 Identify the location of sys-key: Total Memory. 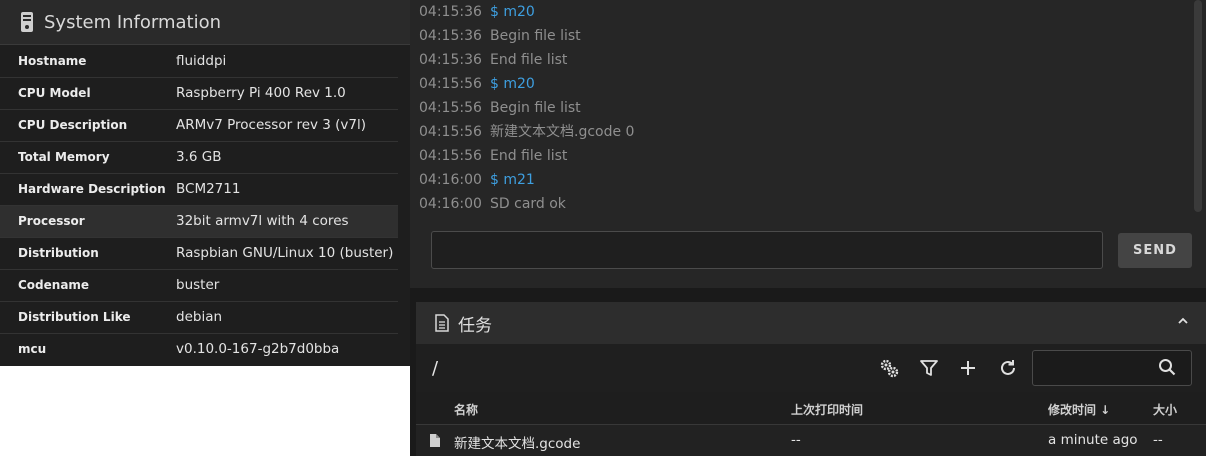
(64, 157).